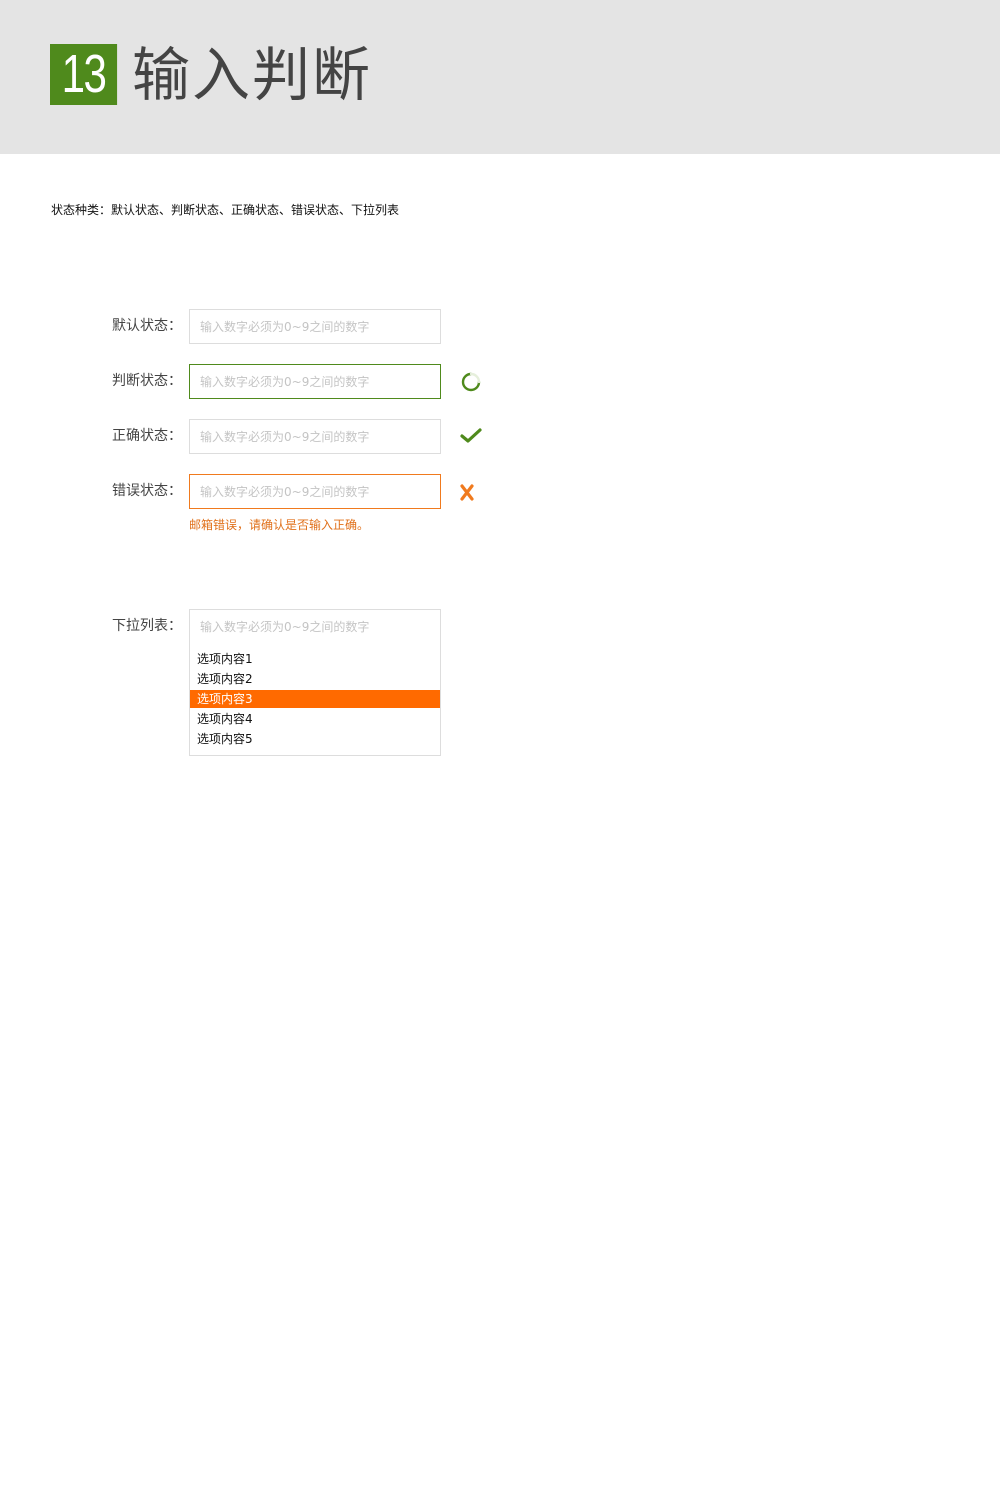 This screenshot has width=1000, height=1500. What do you see at coordinates (225, 210) in the screenshot?
I see `intro-text: 状态种类：默认状态、判断状态、正确状态、错误状态、下拉列表` at bounding box center [225, 210].